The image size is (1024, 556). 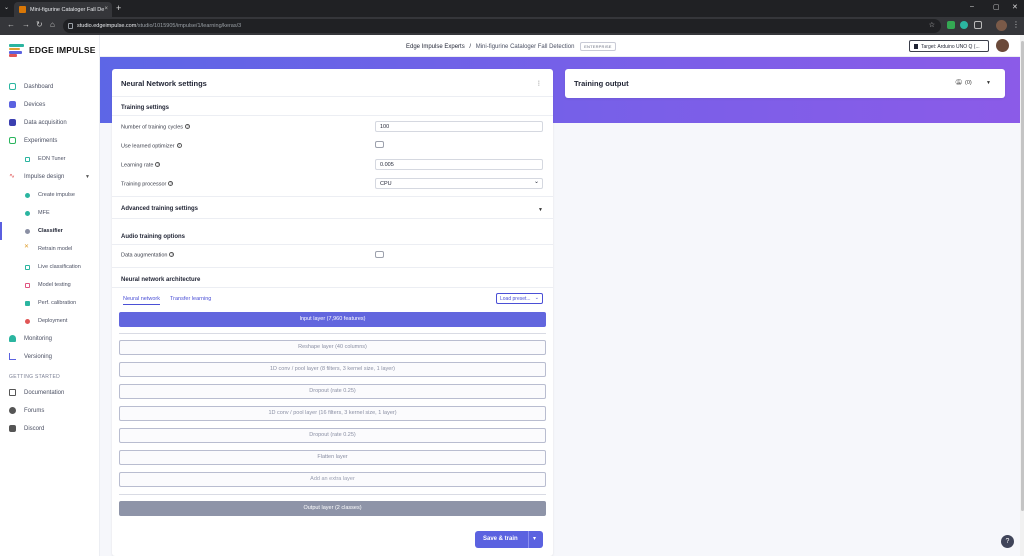 What do you see at coordinates (27, 247) in the screenshot?
I see `retrain-icon: ✕` at bounding box center [27, 247].